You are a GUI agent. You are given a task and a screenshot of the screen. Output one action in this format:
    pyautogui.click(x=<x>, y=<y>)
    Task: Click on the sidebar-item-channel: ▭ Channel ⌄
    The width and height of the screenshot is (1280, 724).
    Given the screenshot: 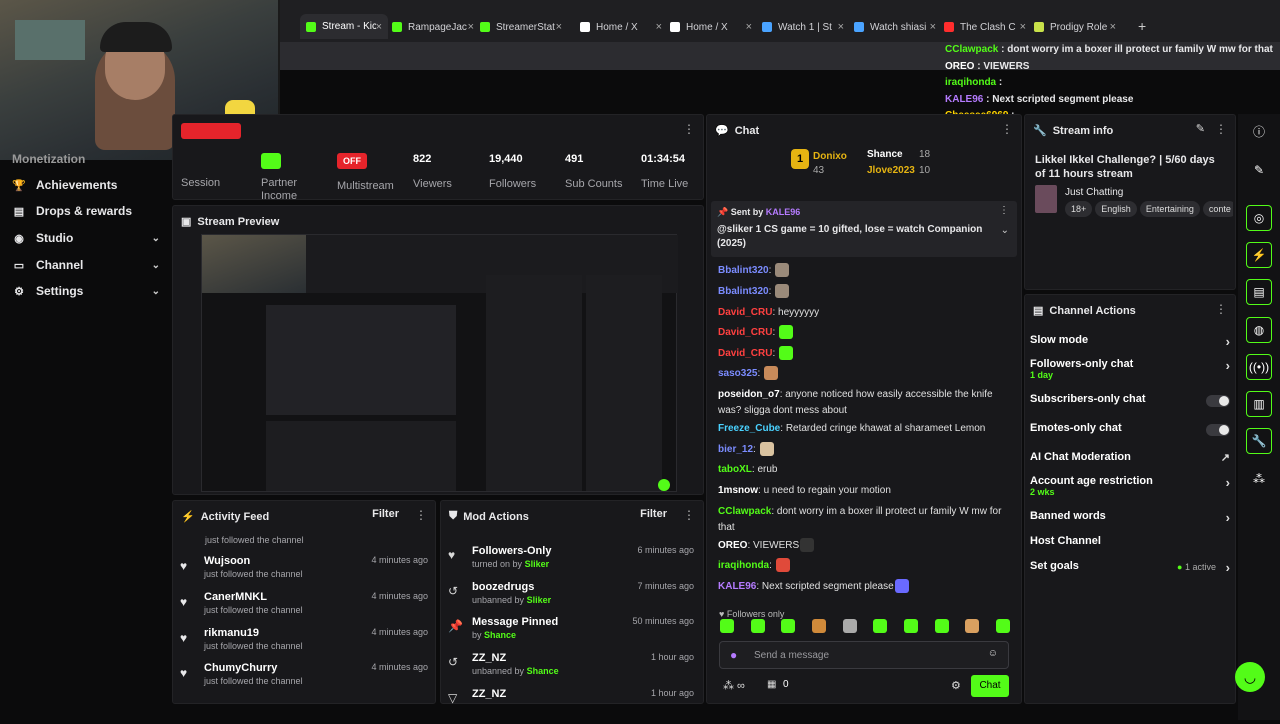 What is the action you would take?
    pyautogui.click(x=86, y=265)
    